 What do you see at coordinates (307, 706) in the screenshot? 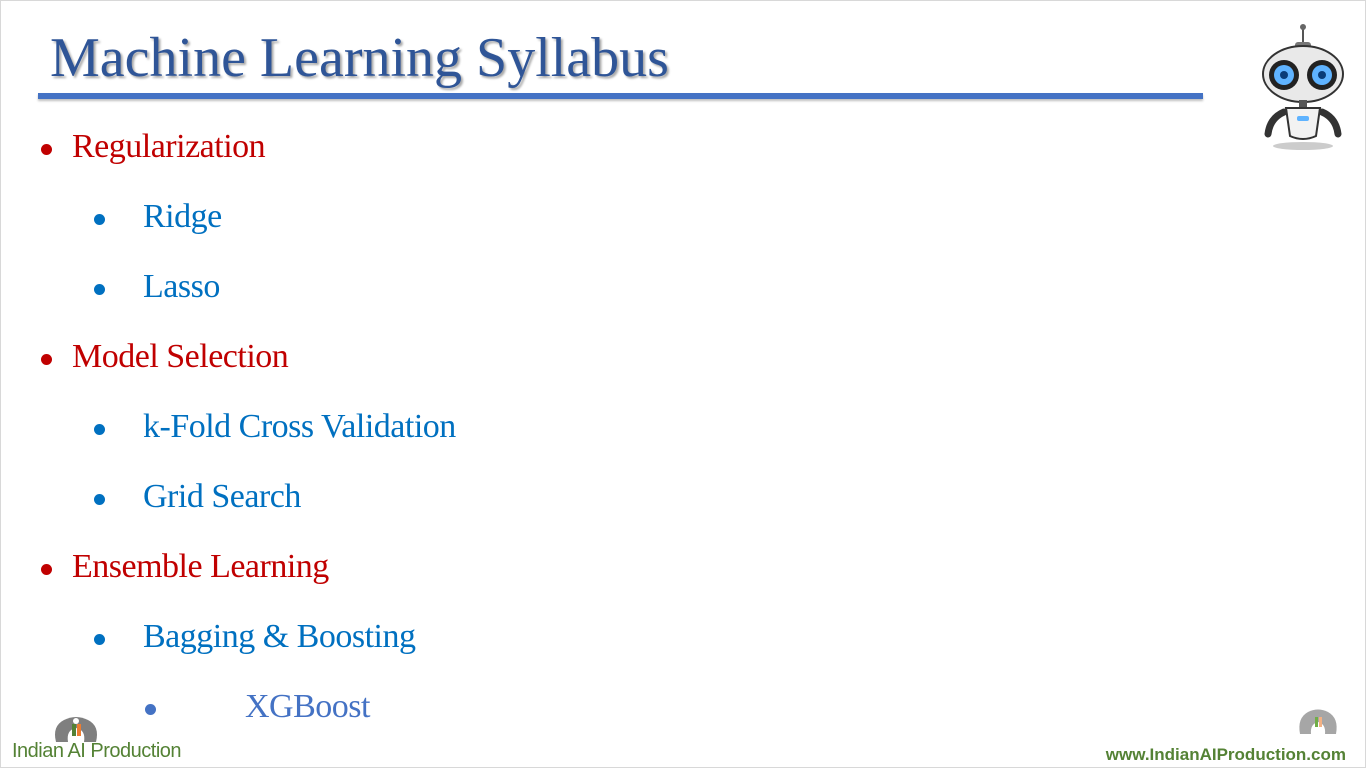
I see `bullet-text: XGBoost` at bounding box center [307, 706].